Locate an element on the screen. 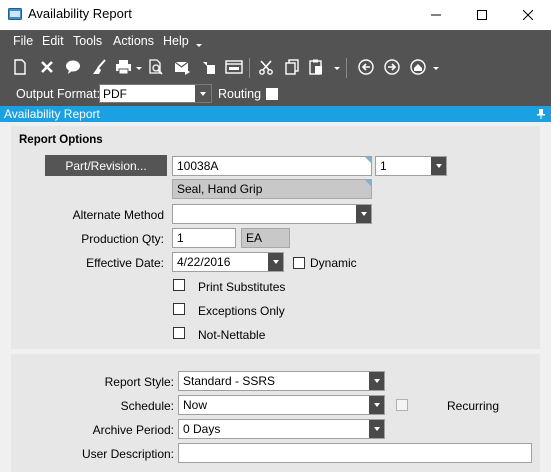 Image resolution: width=551 pixels, height=472 pixels. not-nettable-label: Not-Nettable is located at coordinates (232, 335).